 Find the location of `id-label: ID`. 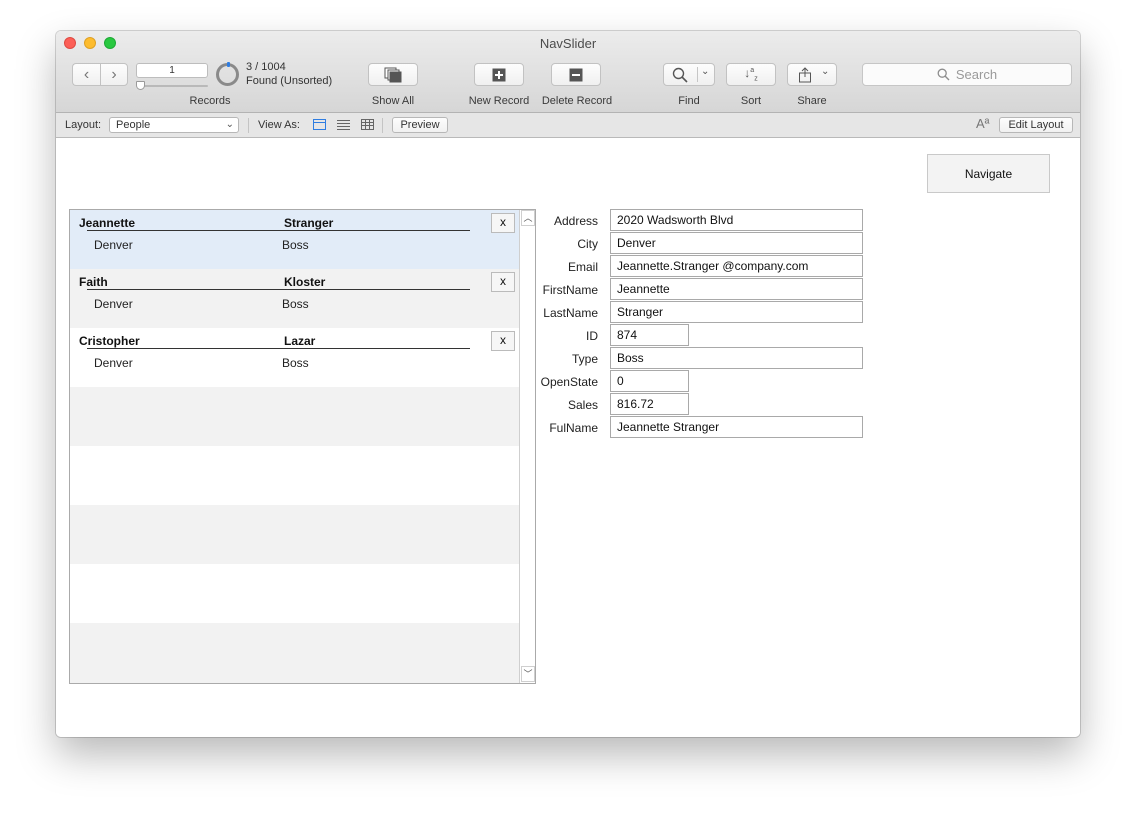

id-label: ID is located at coordinates (592, 336).